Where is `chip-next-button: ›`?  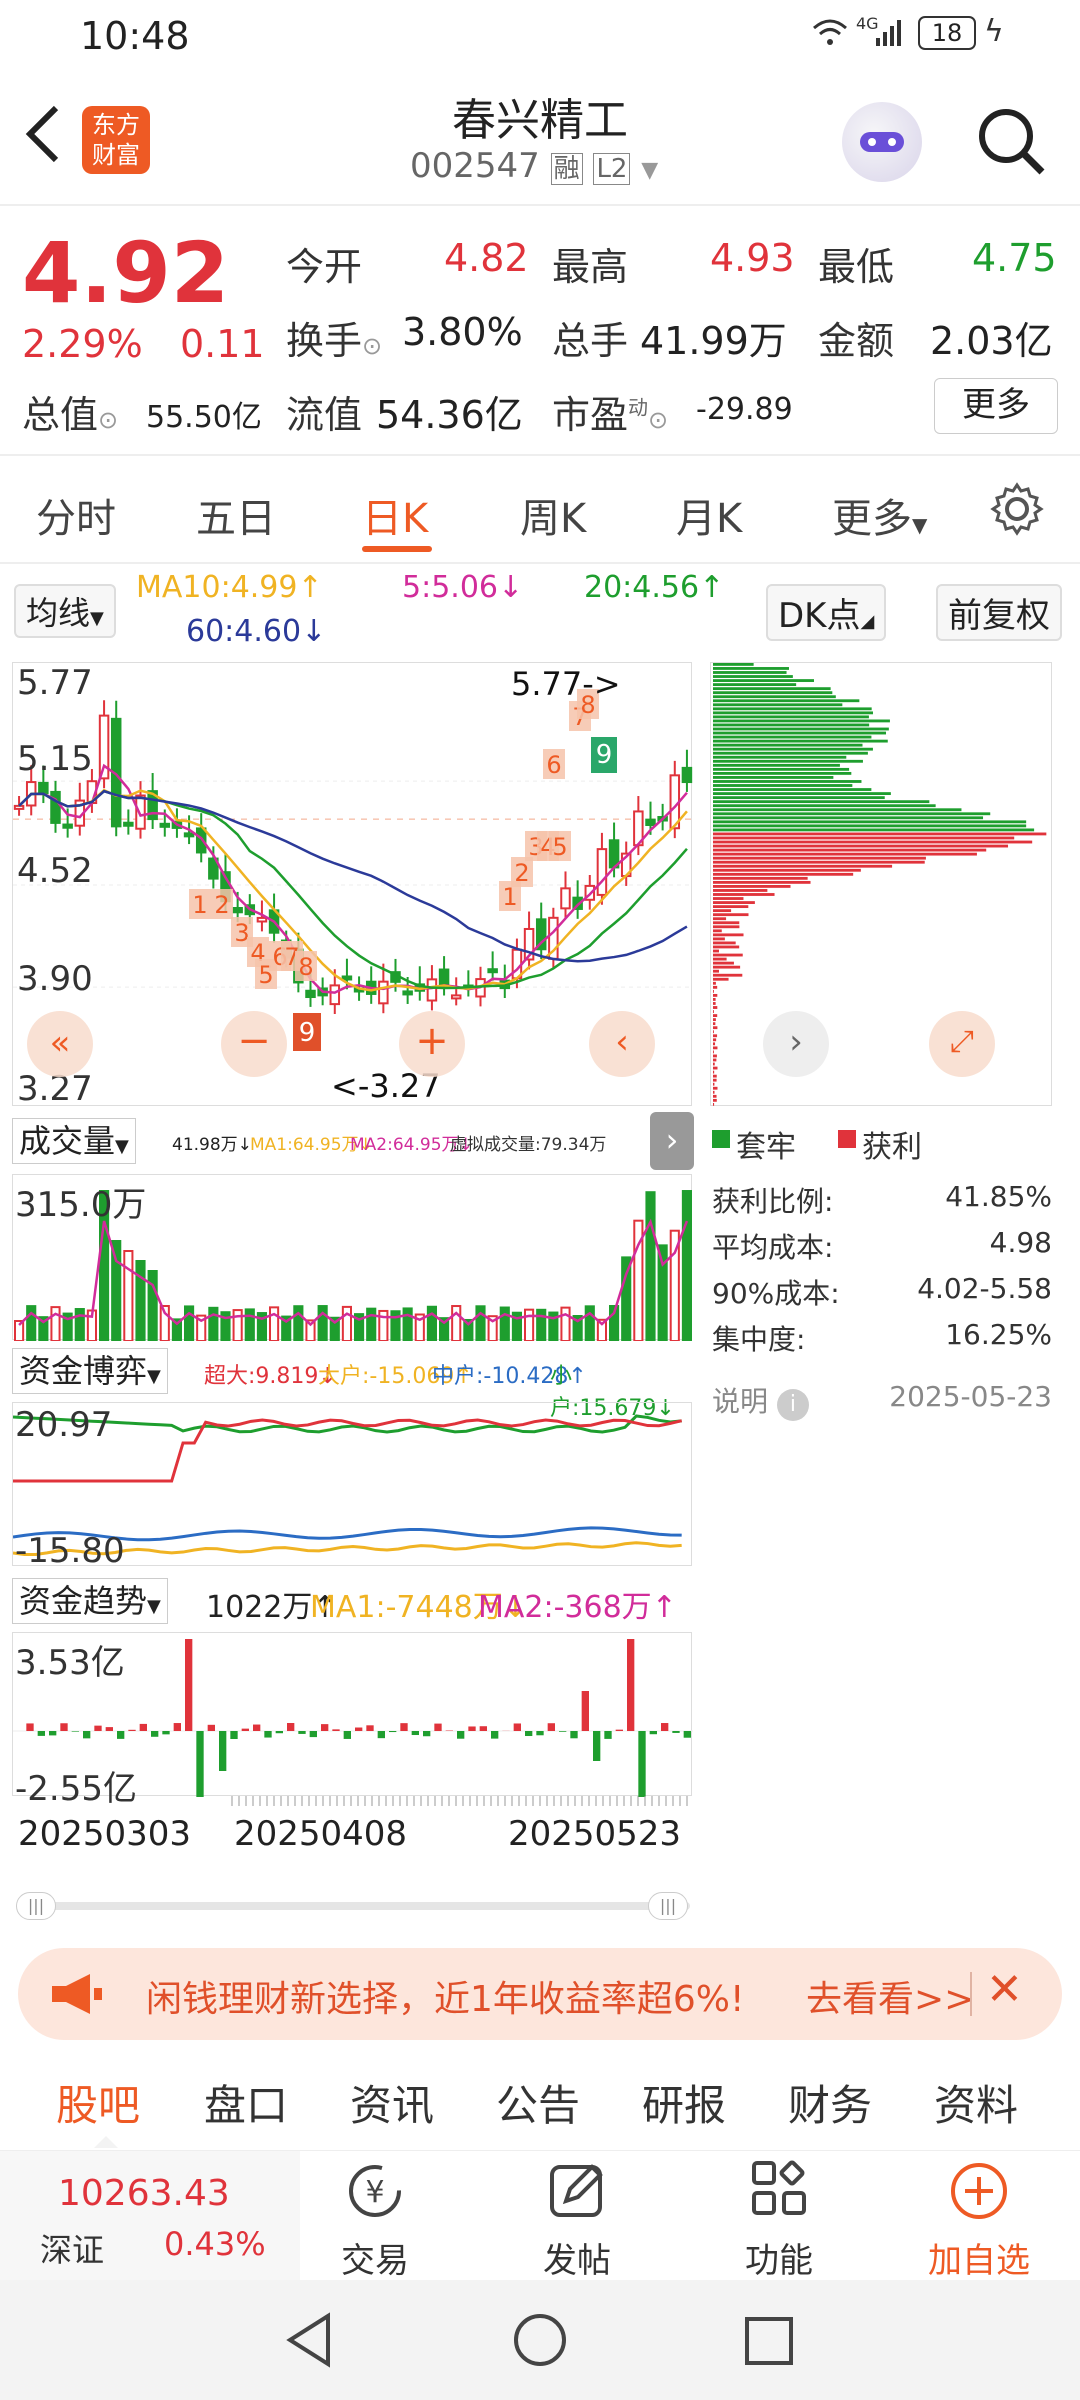 chip-next-button: › is located at coordinates (796, 1044).